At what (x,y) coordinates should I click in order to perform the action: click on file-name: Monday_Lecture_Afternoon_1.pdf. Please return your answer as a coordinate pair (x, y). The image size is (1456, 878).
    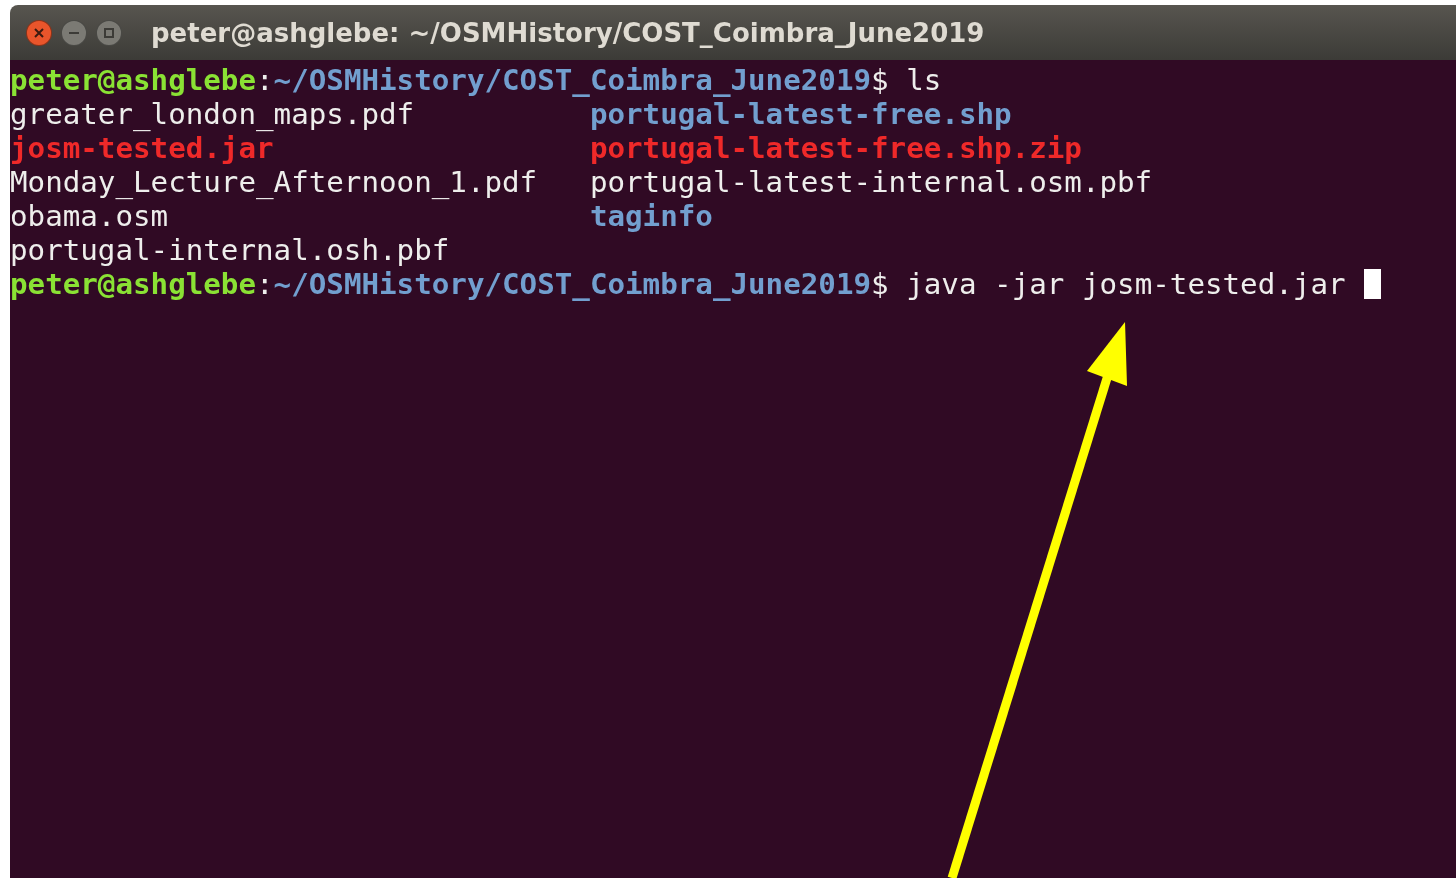
    Looking at the image, I should click on (274, 182).